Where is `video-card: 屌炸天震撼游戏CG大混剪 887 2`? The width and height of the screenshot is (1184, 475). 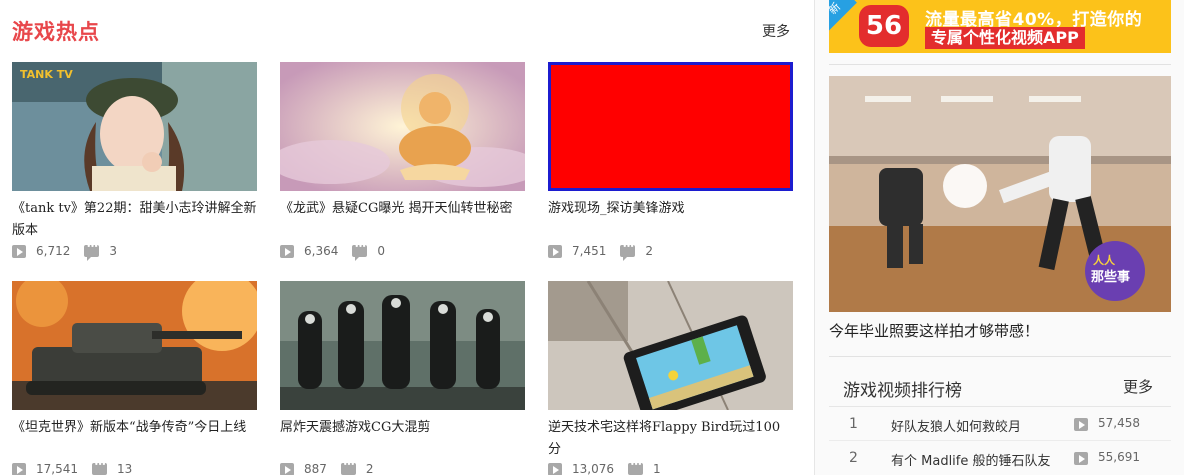
video-card: 屌炸天震撼游戏CG大混剪 887 2 is located at coordinates (402, 378).